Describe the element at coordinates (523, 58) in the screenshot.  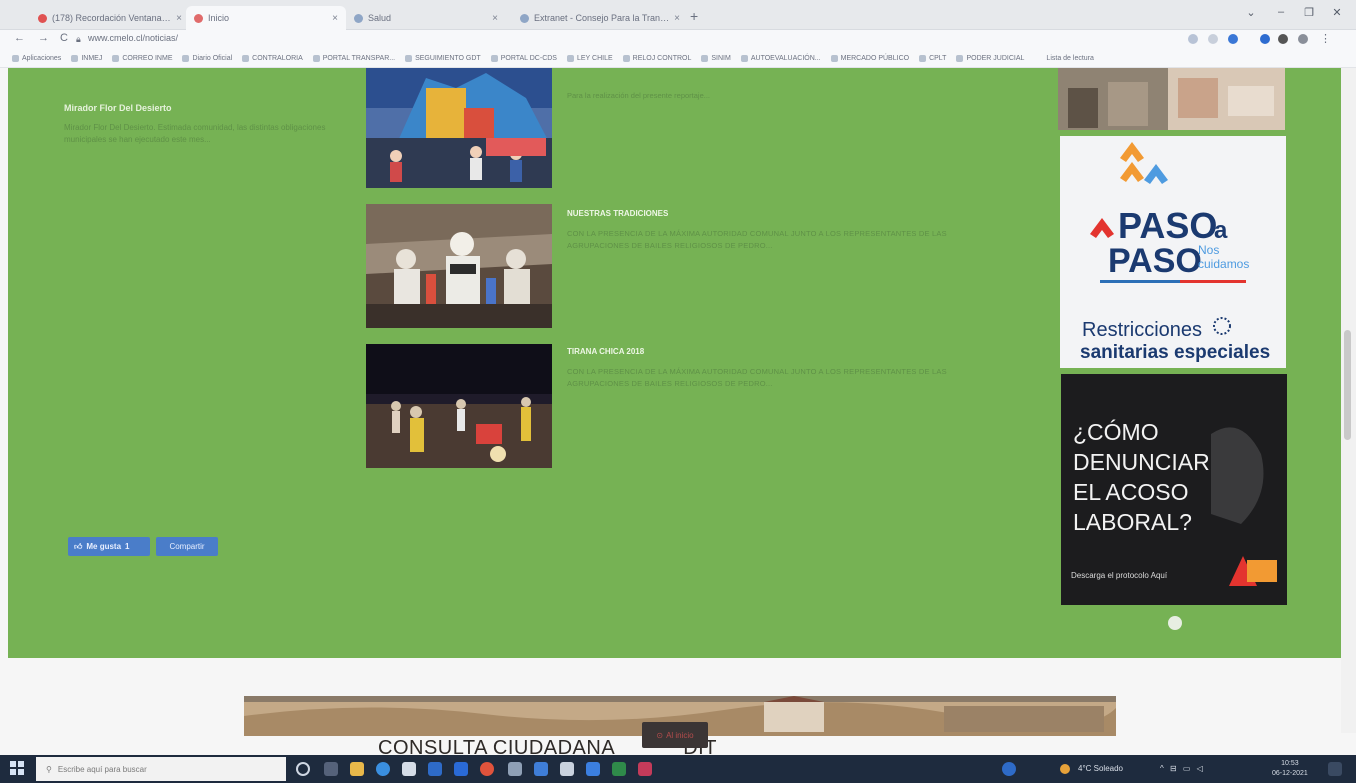
I see `bookmark-item: PORTAL DC-CDS` at that location.